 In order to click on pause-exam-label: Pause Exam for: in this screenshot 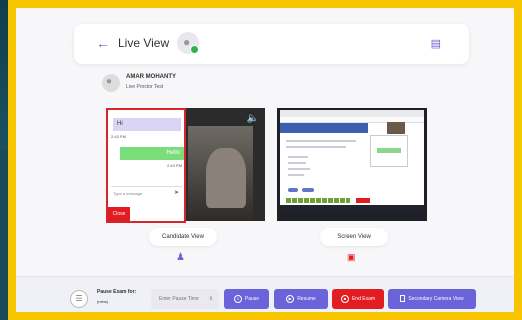, I will do `click(117, 292)`.